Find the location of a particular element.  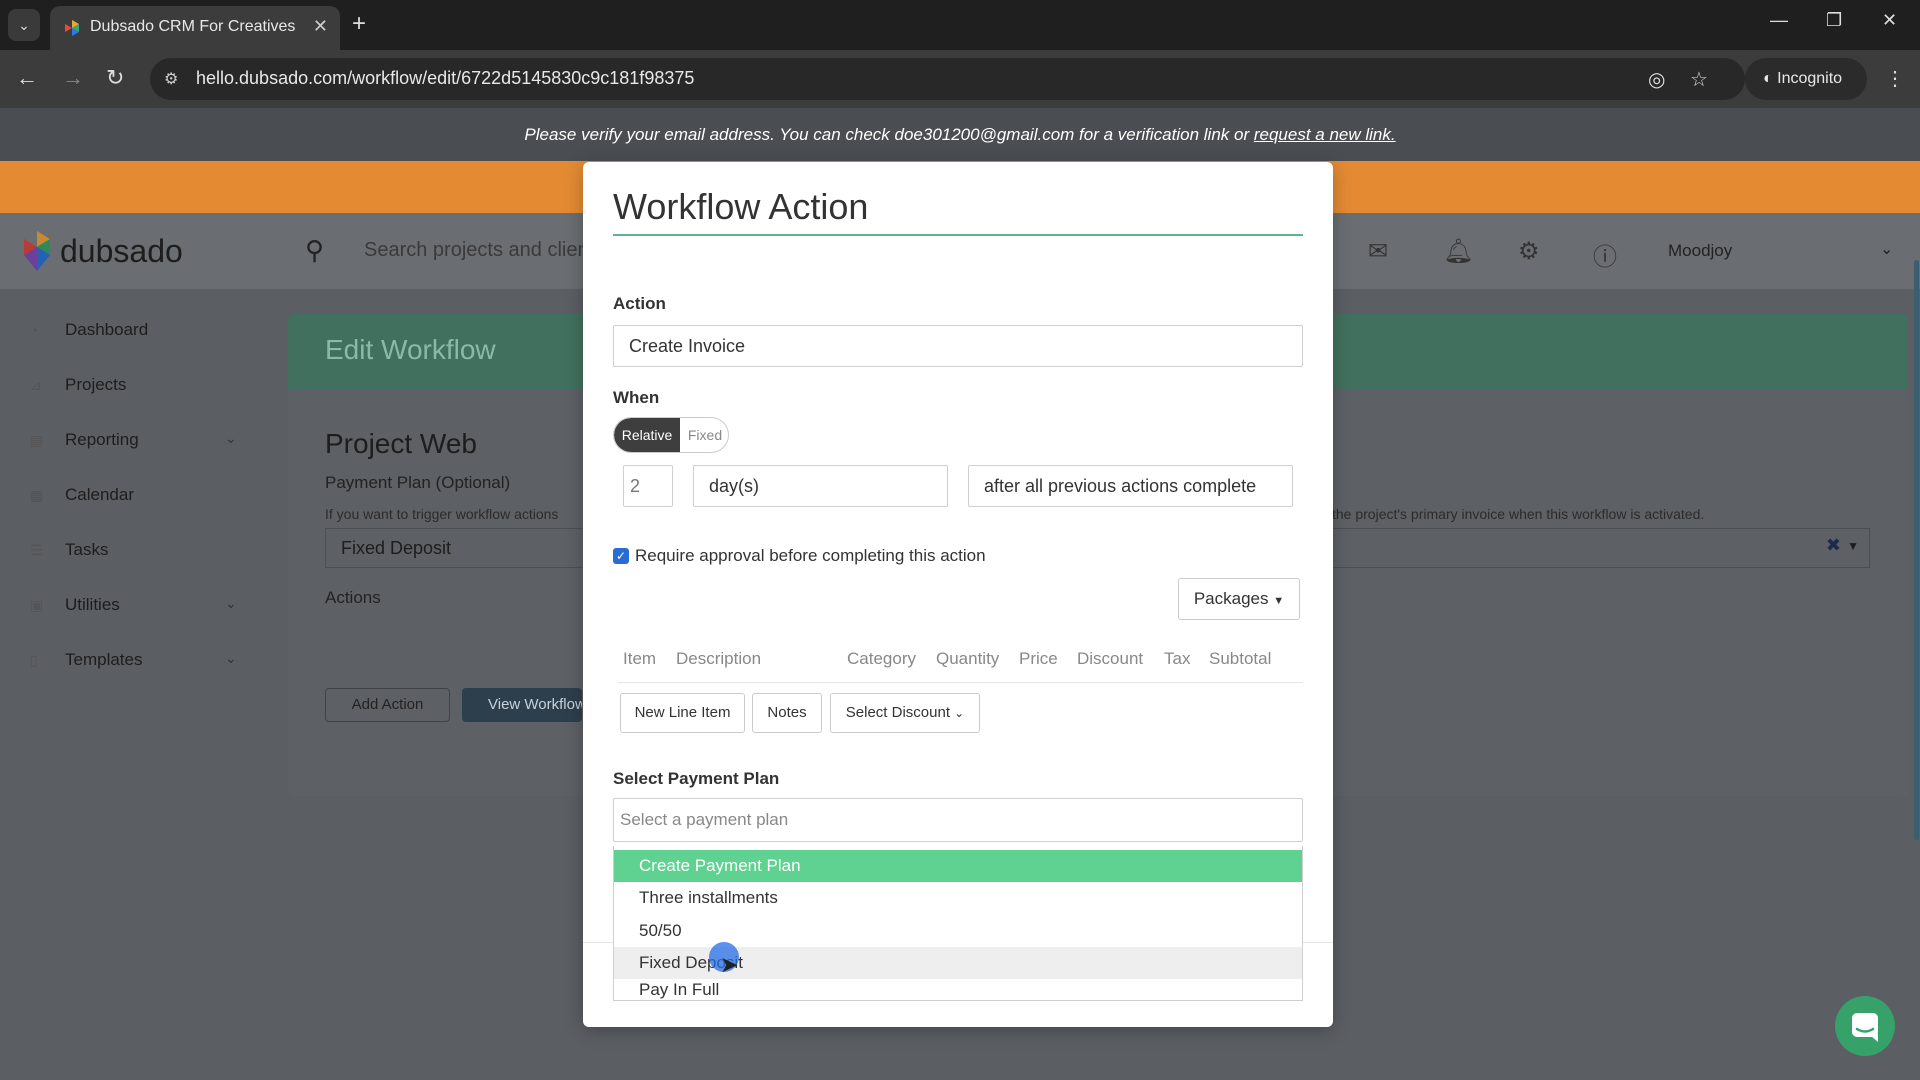

bookmark-star-icon: ☆ is located at coordinates (1699, 79).